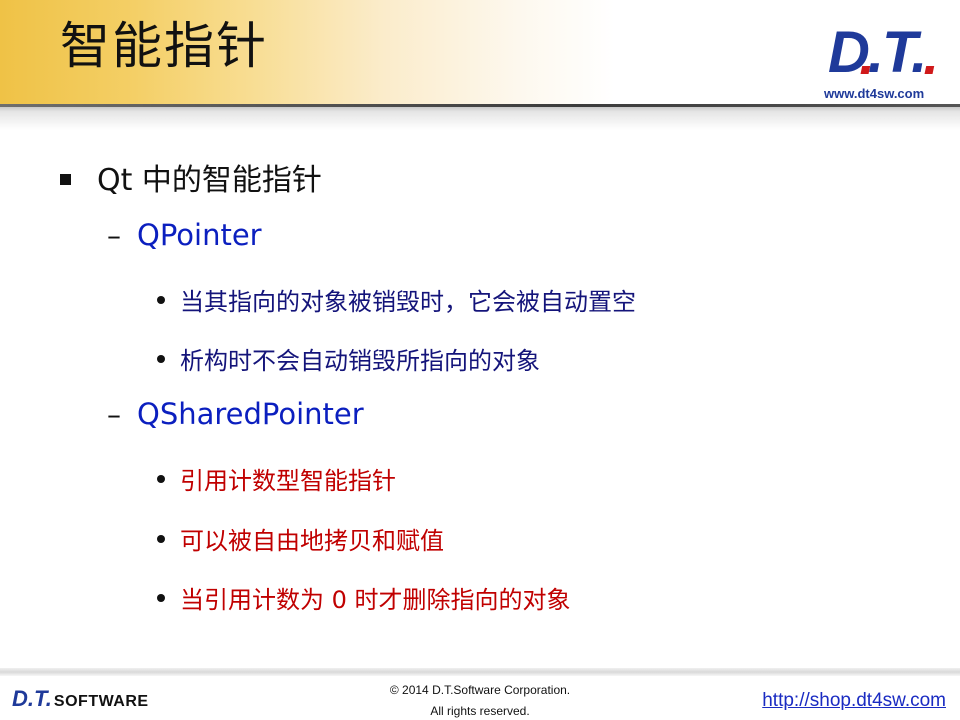 This screenshot has height=720, width=960. Describe the element at coordinates (312, 541) in the screenshot. I see `item-text: 可以被自由地拷贝和赋值` at that location.